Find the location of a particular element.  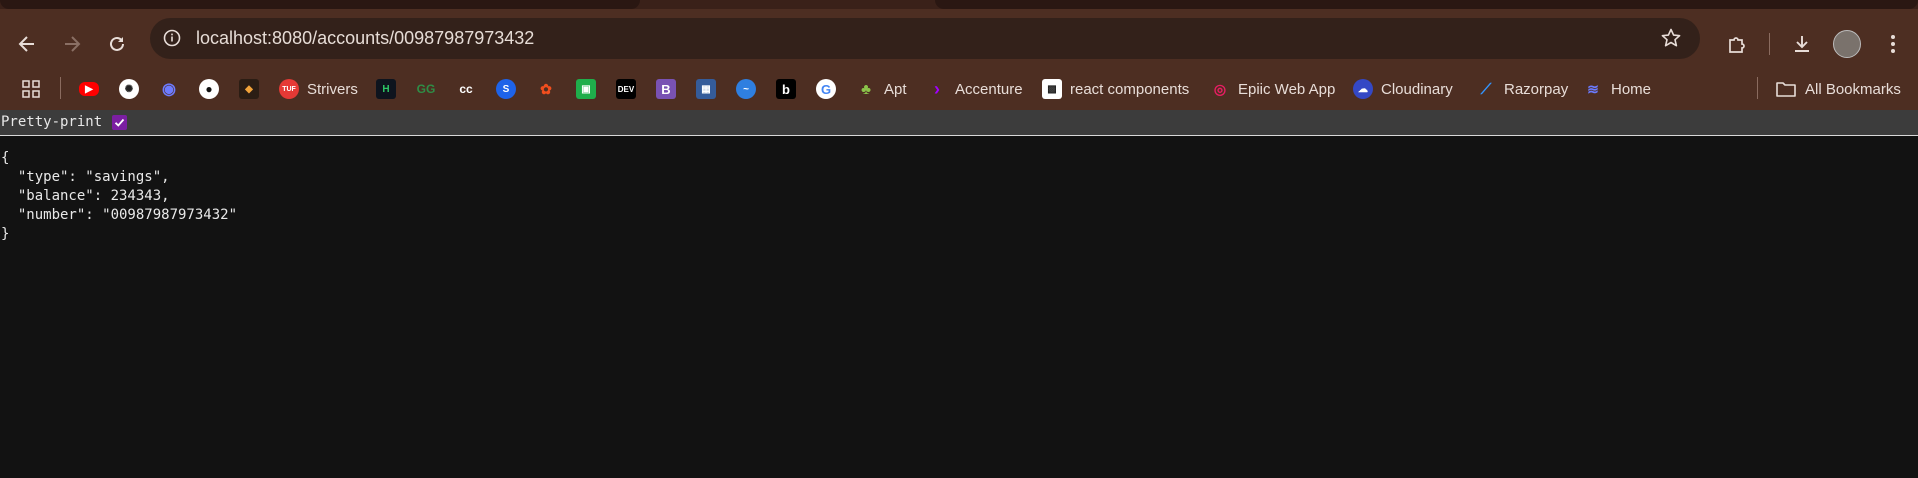

chart-icon: ~ is located at coordinates (746, 89).